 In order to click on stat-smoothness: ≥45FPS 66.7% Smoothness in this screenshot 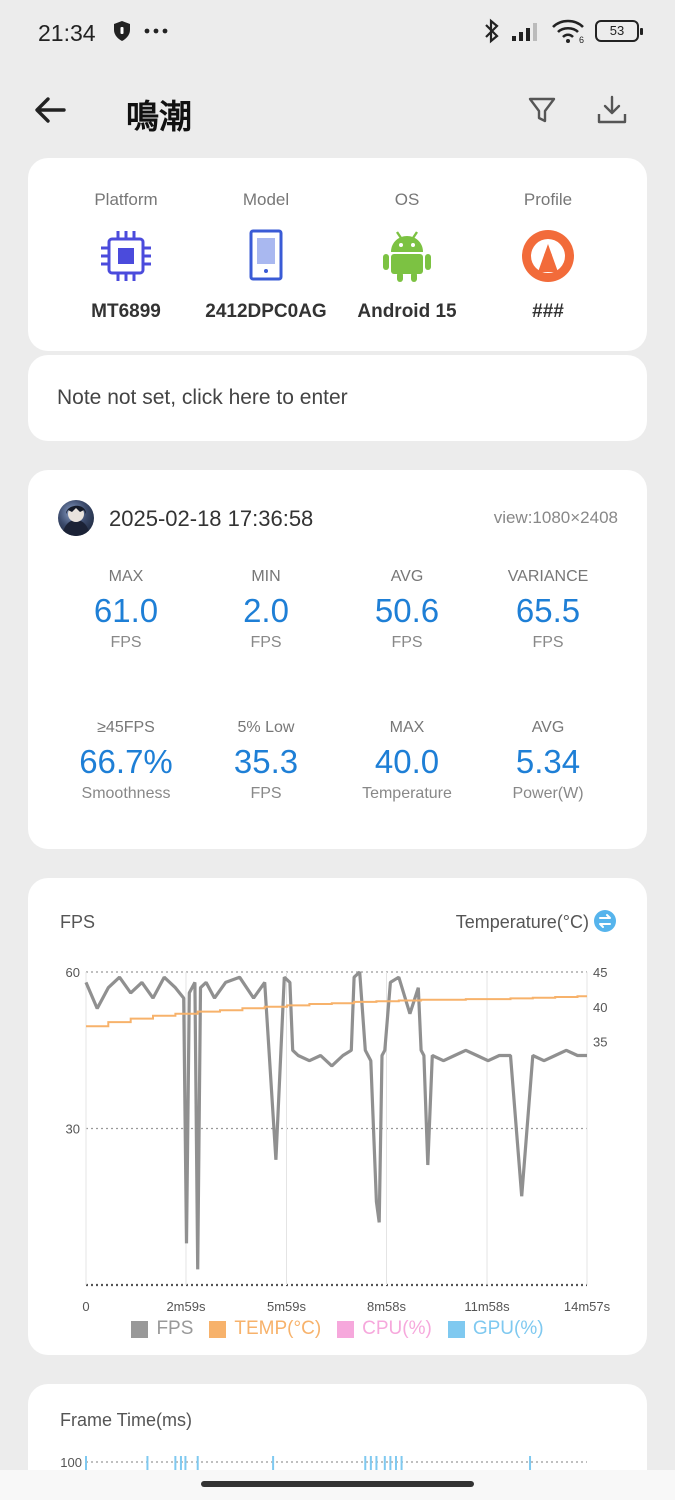, I will do `click(126, 760)`.